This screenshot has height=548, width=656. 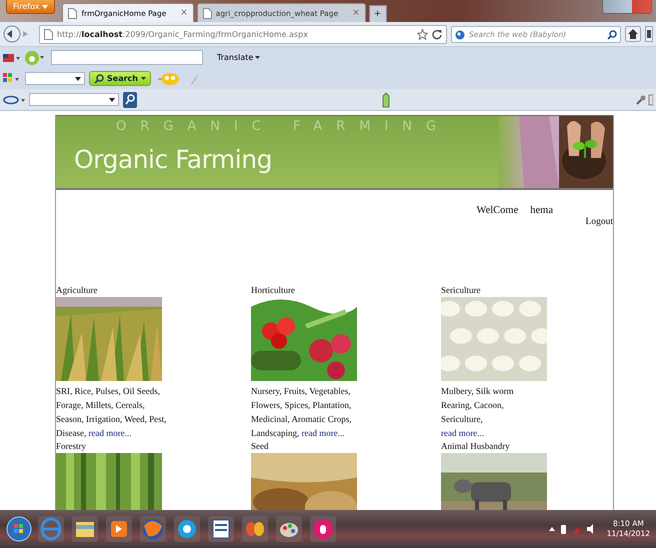 What do you see at coordinates (260, 446) in the screenshot?
I see `category-title: Seed` at bounding box center [260, 446].